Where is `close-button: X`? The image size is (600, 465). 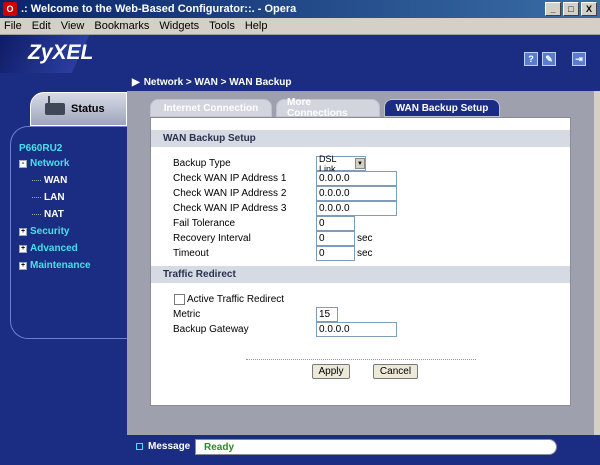
close-button: X is located at coordinates (589, 9).